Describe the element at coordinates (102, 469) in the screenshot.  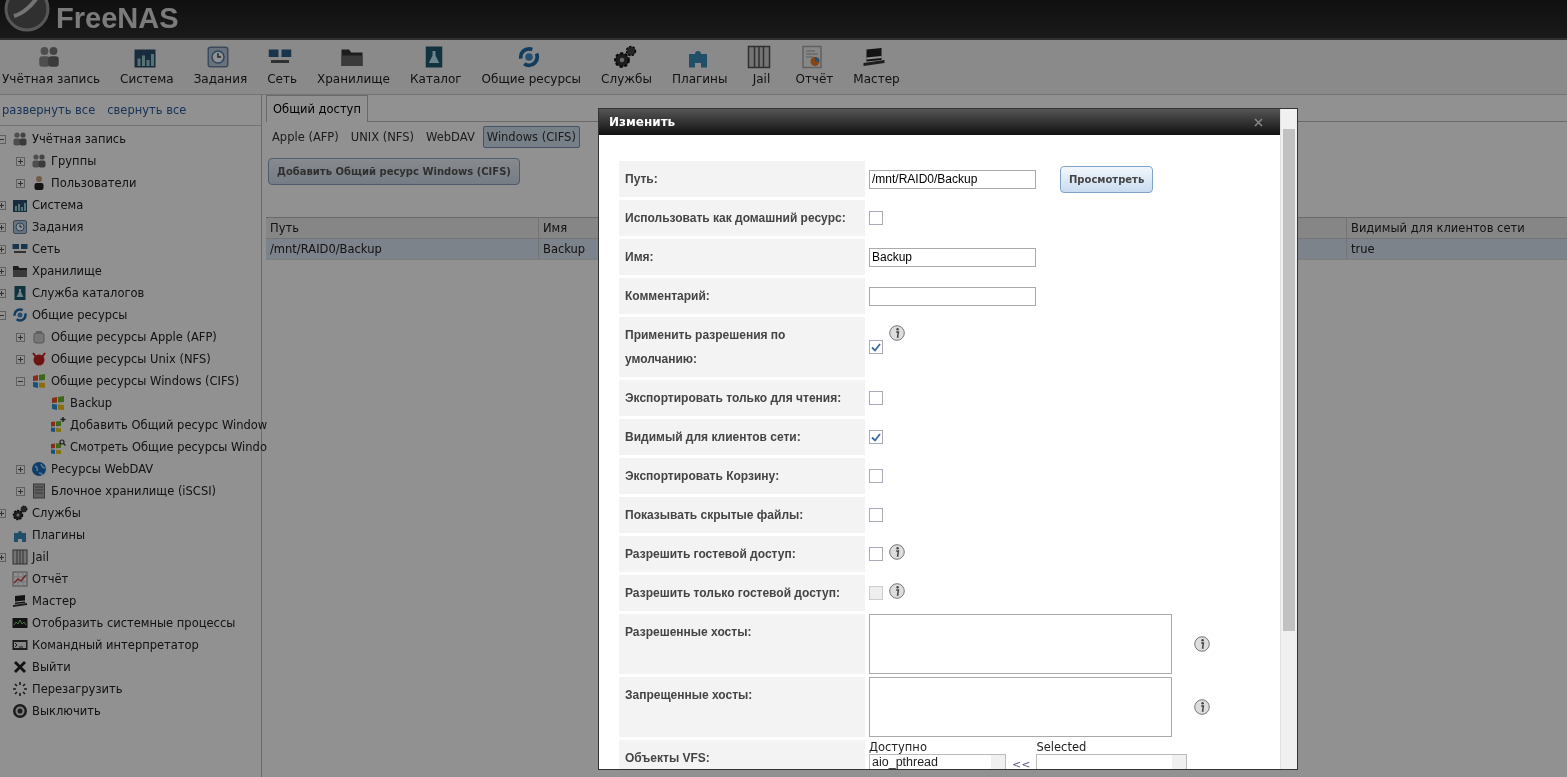
I see `tree-item: Ресурсы WebDAV` at that location.